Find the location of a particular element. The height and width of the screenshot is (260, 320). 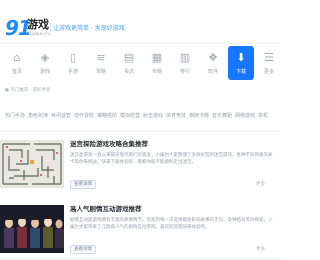

nav-item-label: 软件 is located at coordinates (212, 72).